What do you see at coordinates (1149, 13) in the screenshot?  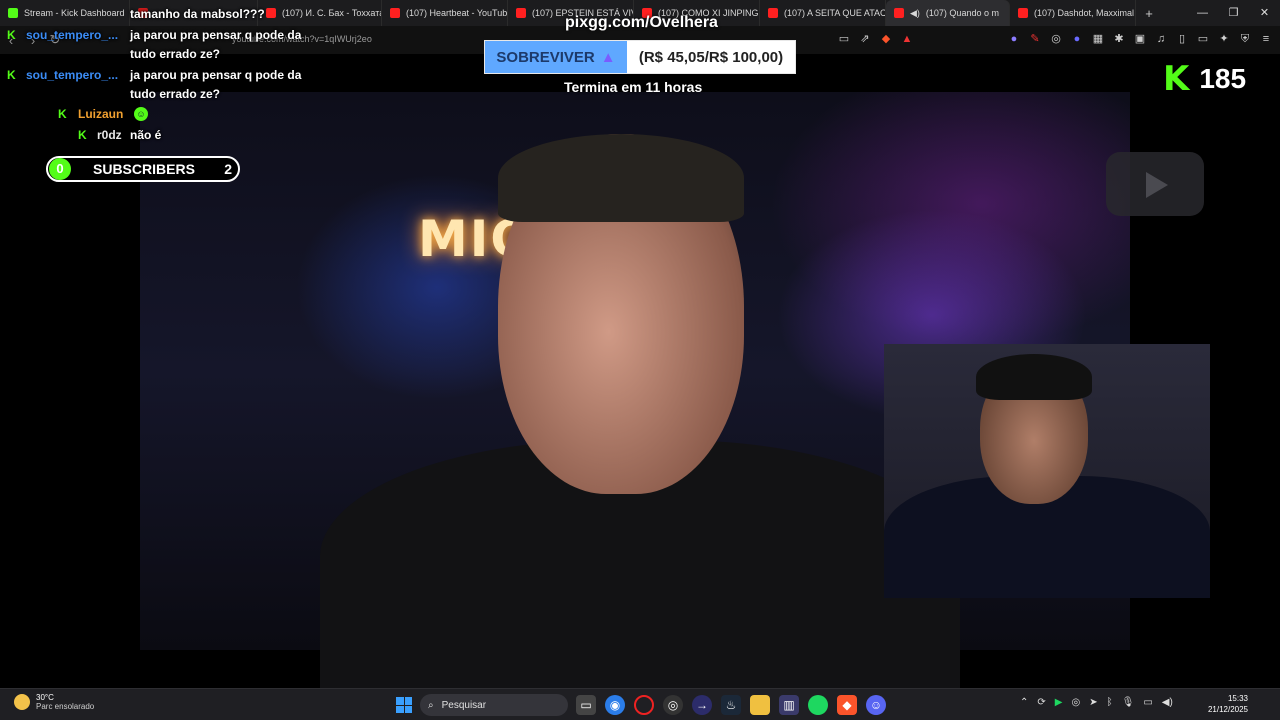 I see `new-tab-button: +` at bounding box center [1149, 13].